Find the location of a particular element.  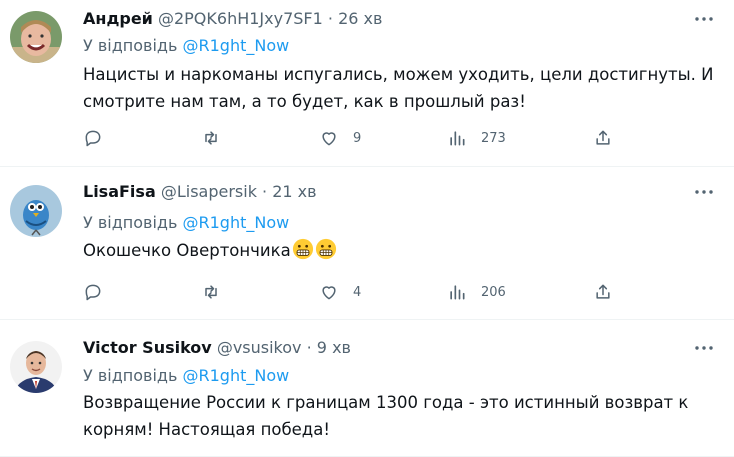

tweet-text: Окошечко Овертончика is located at coordinates (187, 250).